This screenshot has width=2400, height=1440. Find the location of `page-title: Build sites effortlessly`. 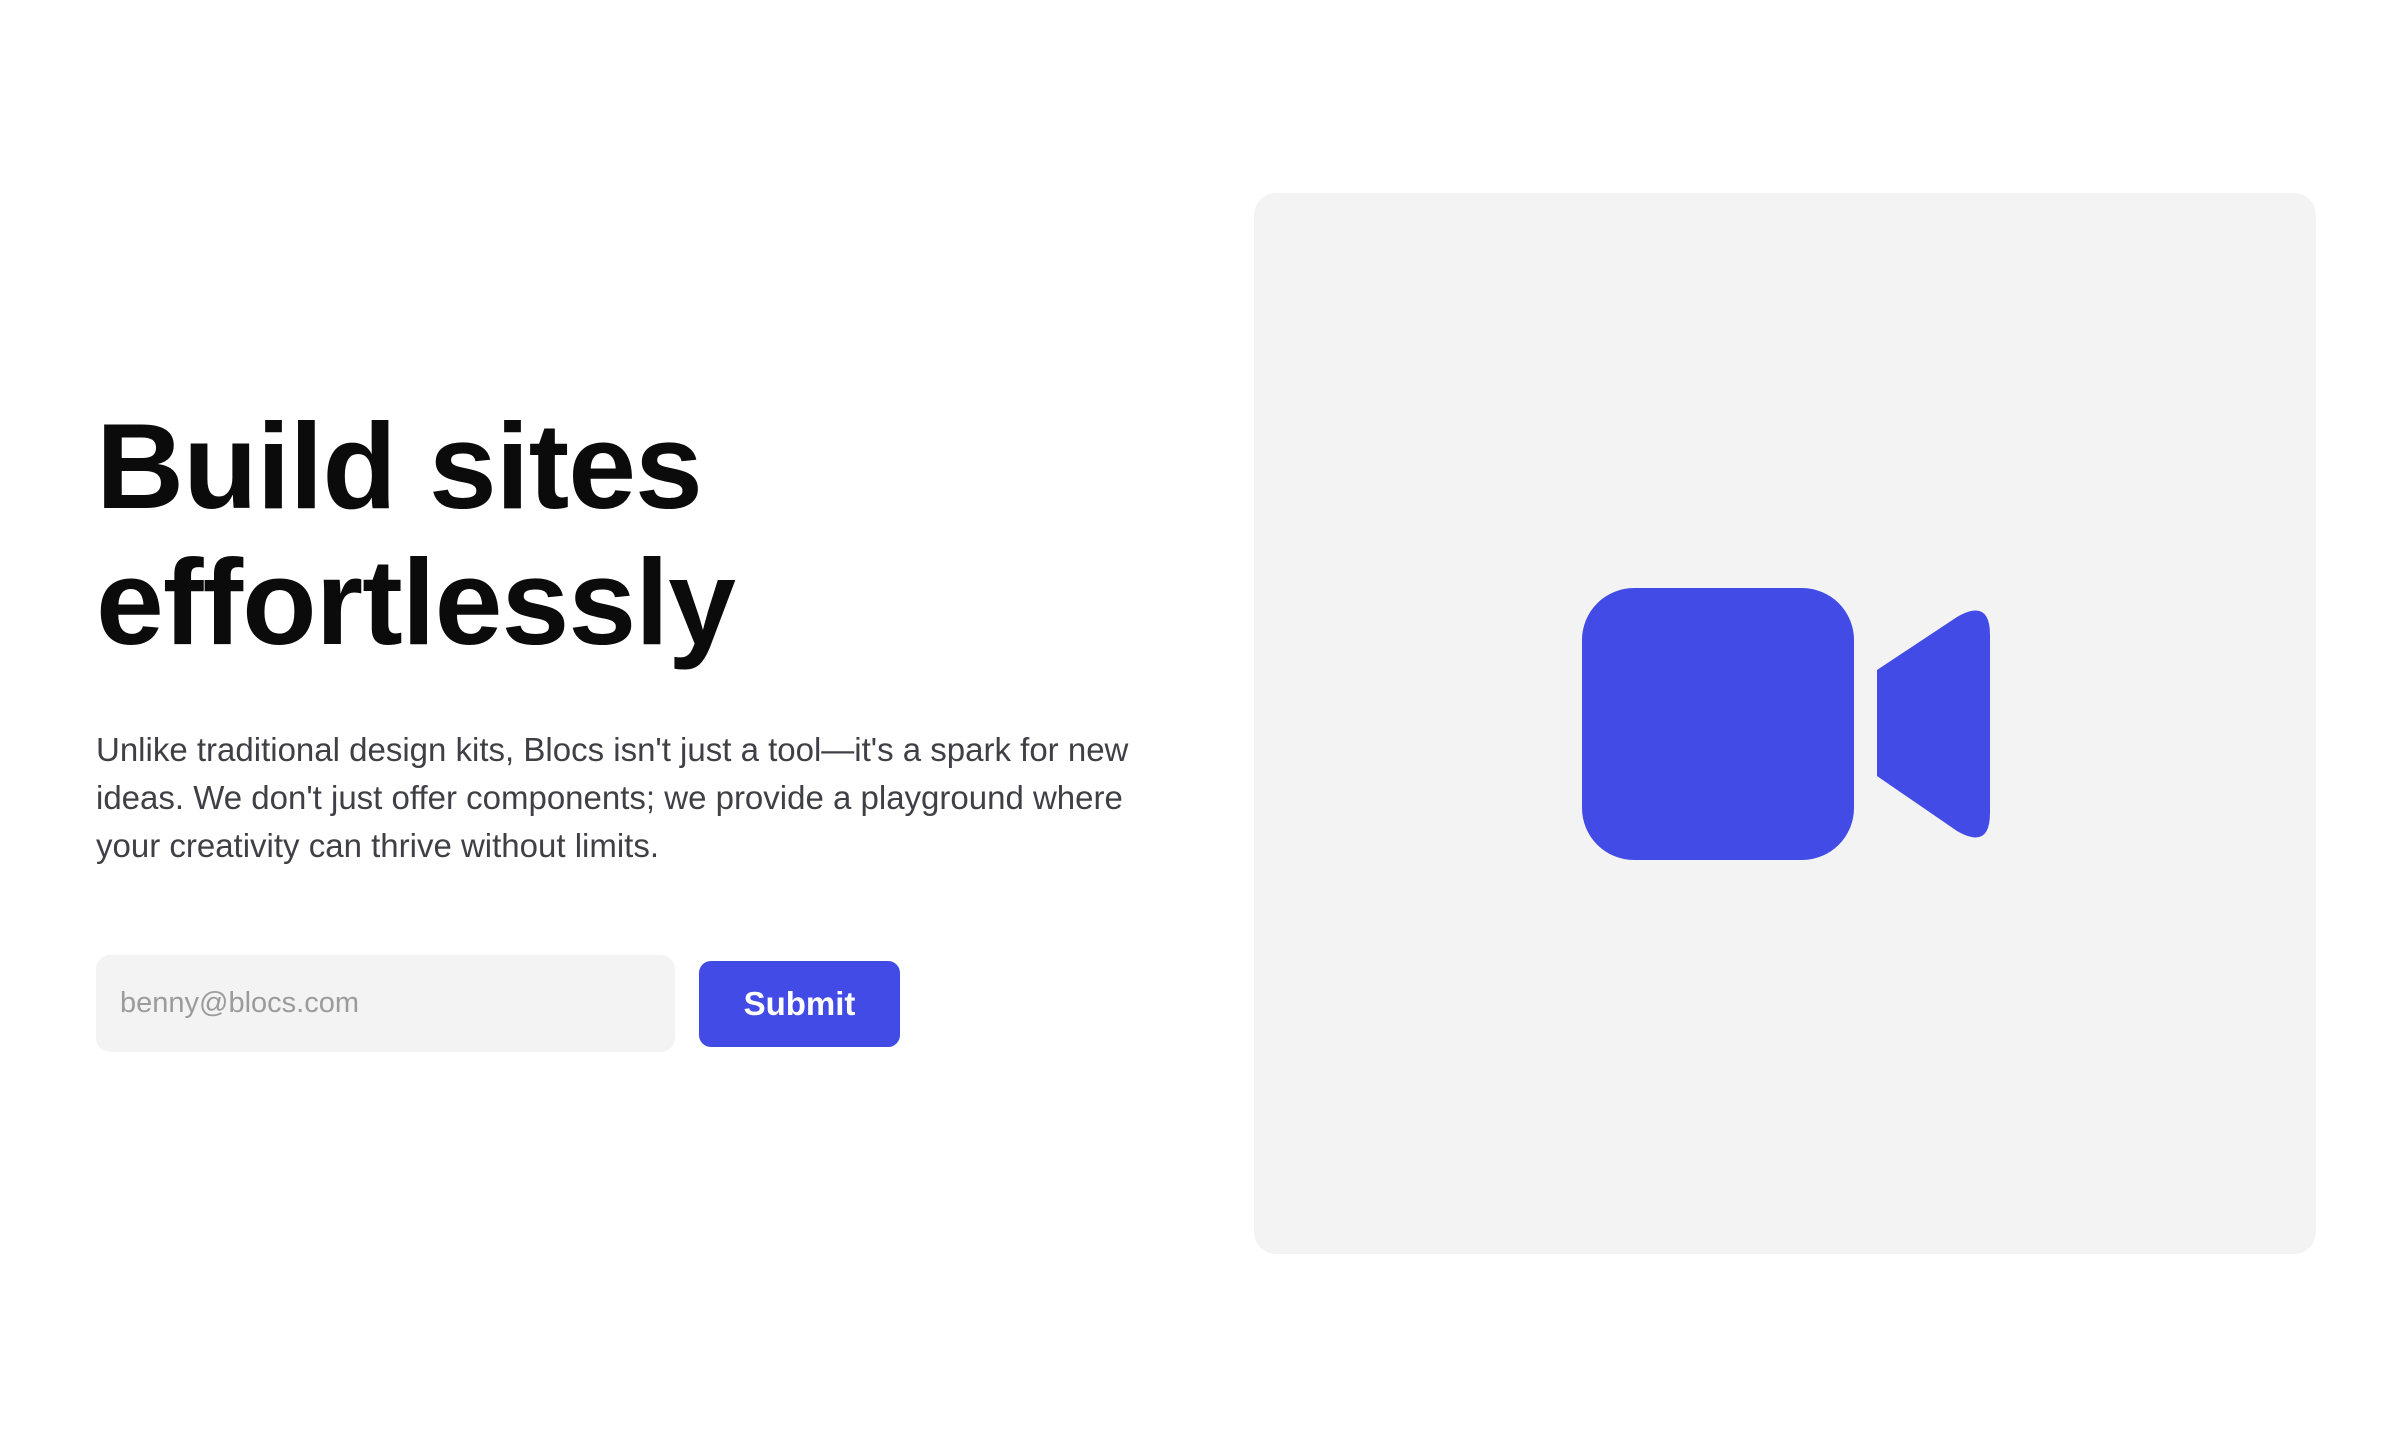

page-title: Build sites effortlessly is located at coordinates (631, 534).